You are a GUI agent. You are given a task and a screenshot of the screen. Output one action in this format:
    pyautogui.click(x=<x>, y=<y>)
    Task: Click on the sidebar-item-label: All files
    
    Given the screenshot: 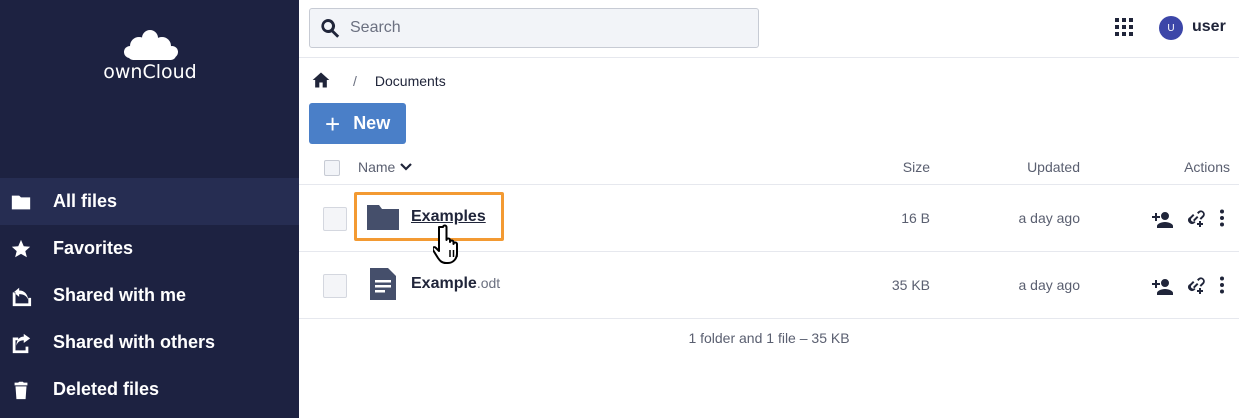 What is the action you would take?
    pyautogui.click(x=85, y=201)
    